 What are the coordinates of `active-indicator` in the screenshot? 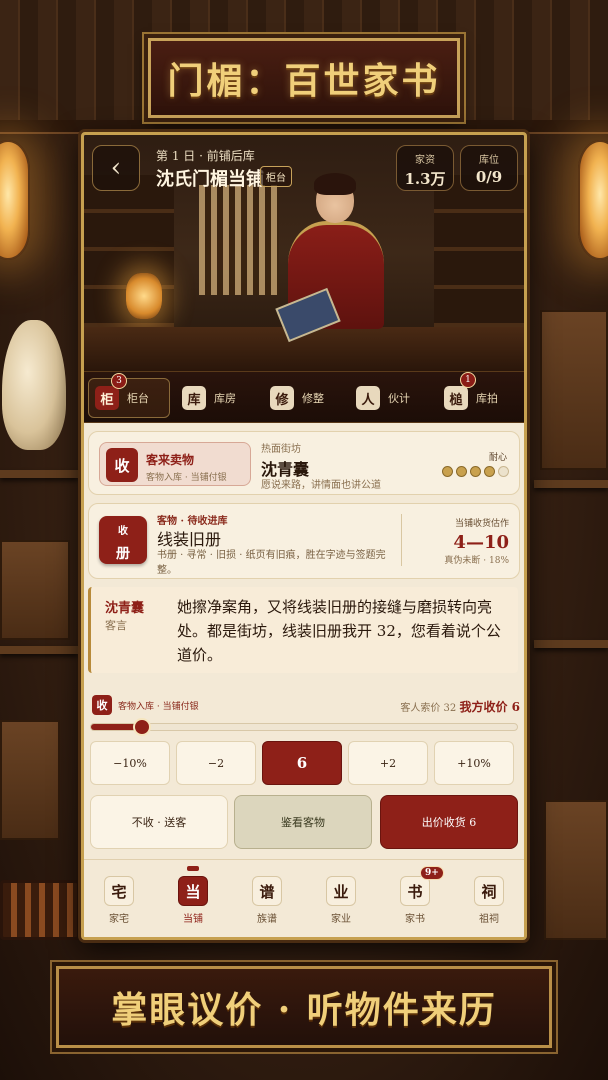 It's located at (193, 868).